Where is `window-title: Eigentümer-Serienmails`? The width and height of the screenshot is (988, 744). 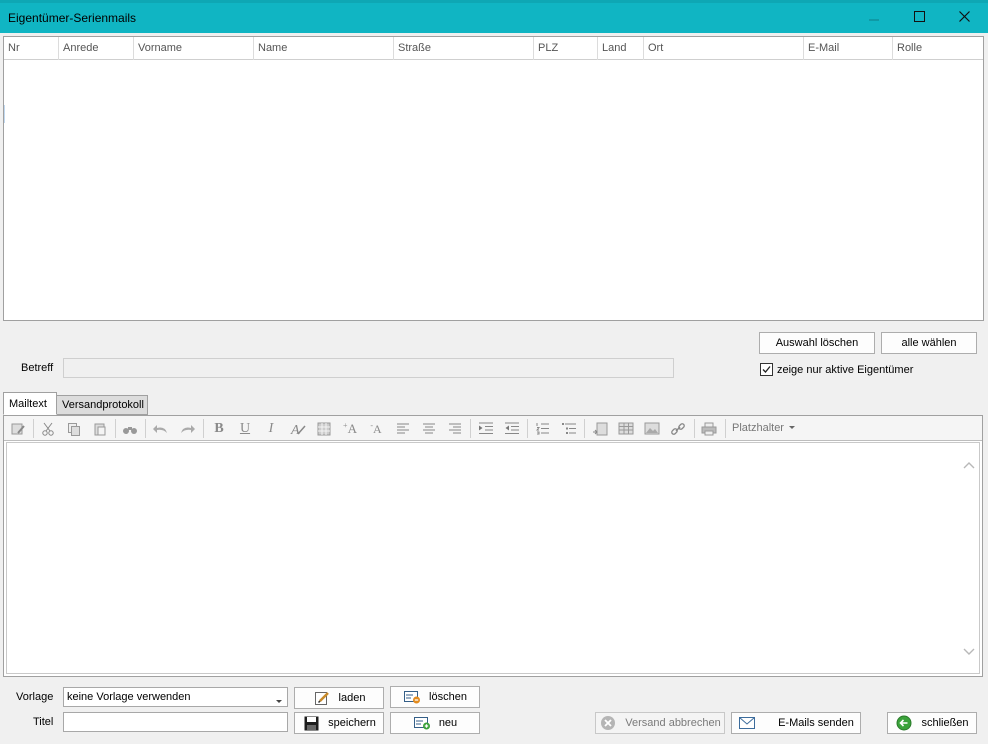 window-title: Eigentümer-Serienmails is located at coordinates (72, 18).